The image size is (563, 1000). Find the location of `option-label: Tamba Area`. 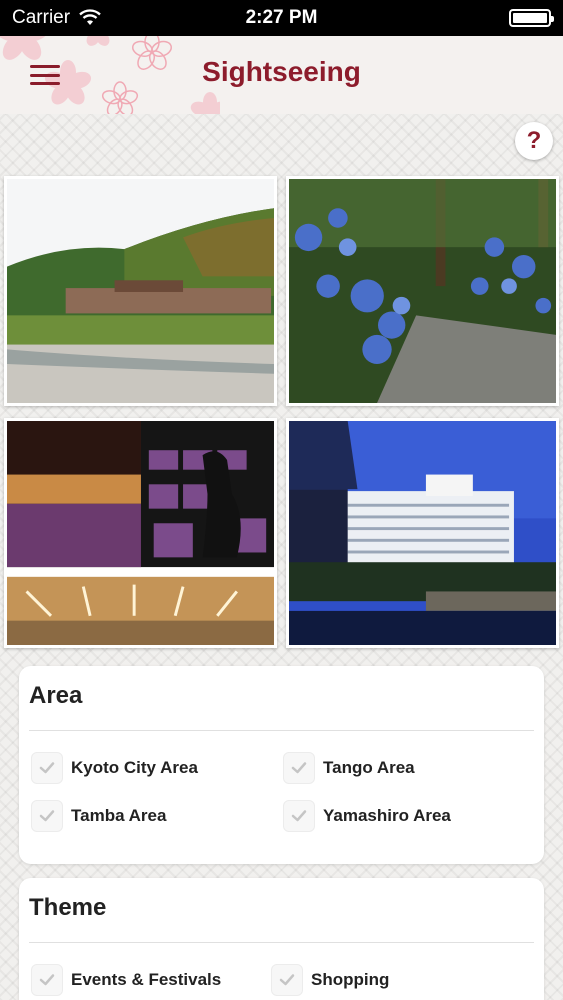

option-label: Tamba Area is located at coordinates (119, 815).